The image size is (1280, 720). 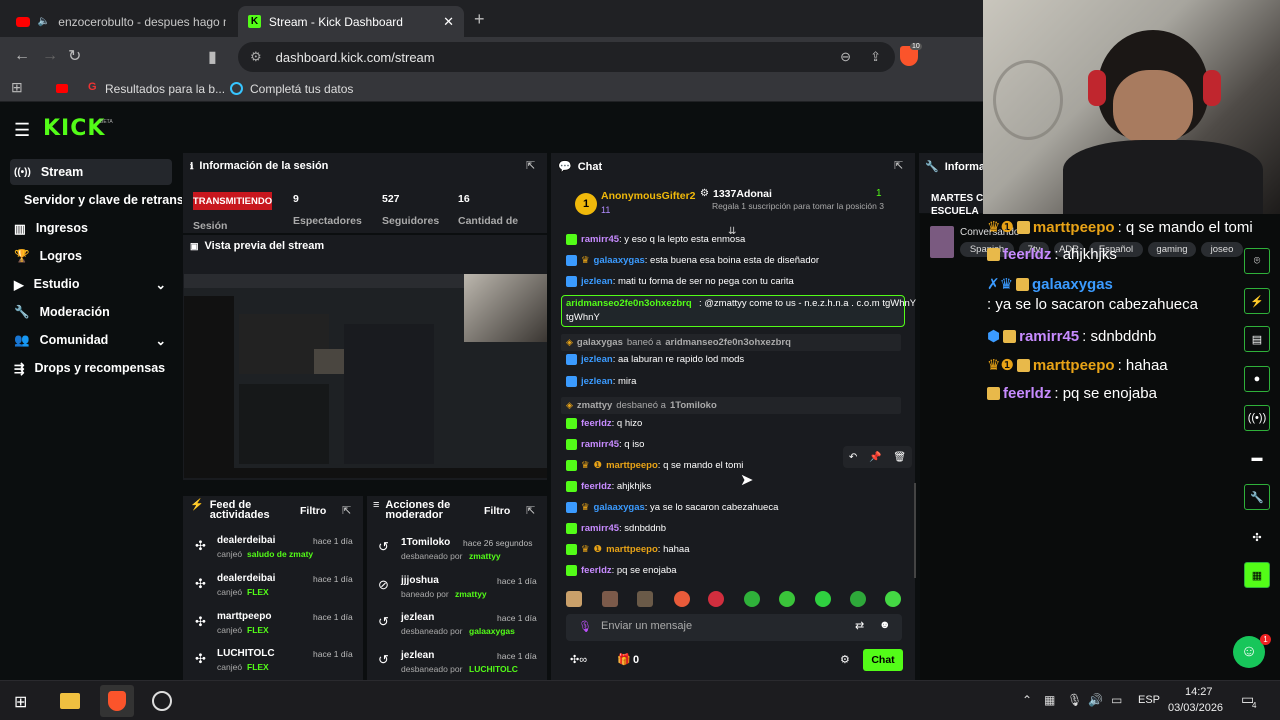 I want to click on pin-icon: 📌, so click(x=875, y=457).